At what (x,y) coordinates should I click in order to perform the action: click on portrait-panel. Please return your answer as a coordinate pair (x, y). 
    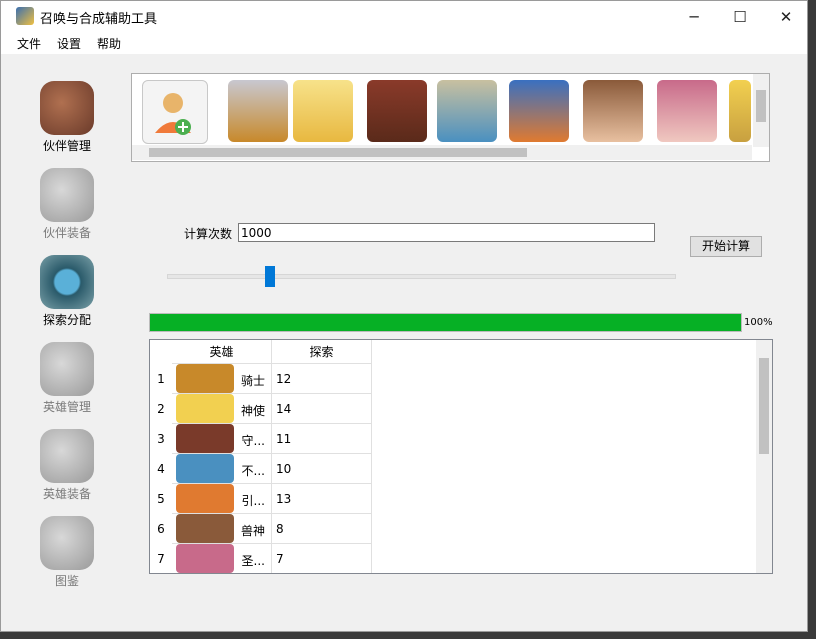
    Looking at the image, I should click on (450, 117).